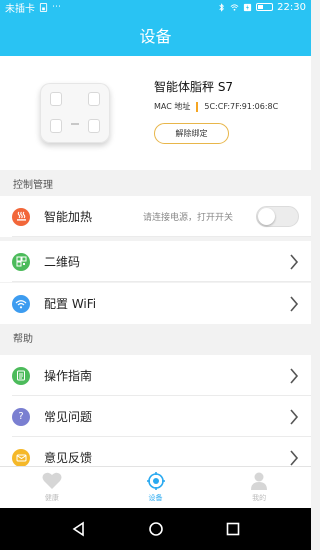 Image resolution: width=320 pixels, height=550 pixels. I want to click on page-title: 设备, so click(155, 36).